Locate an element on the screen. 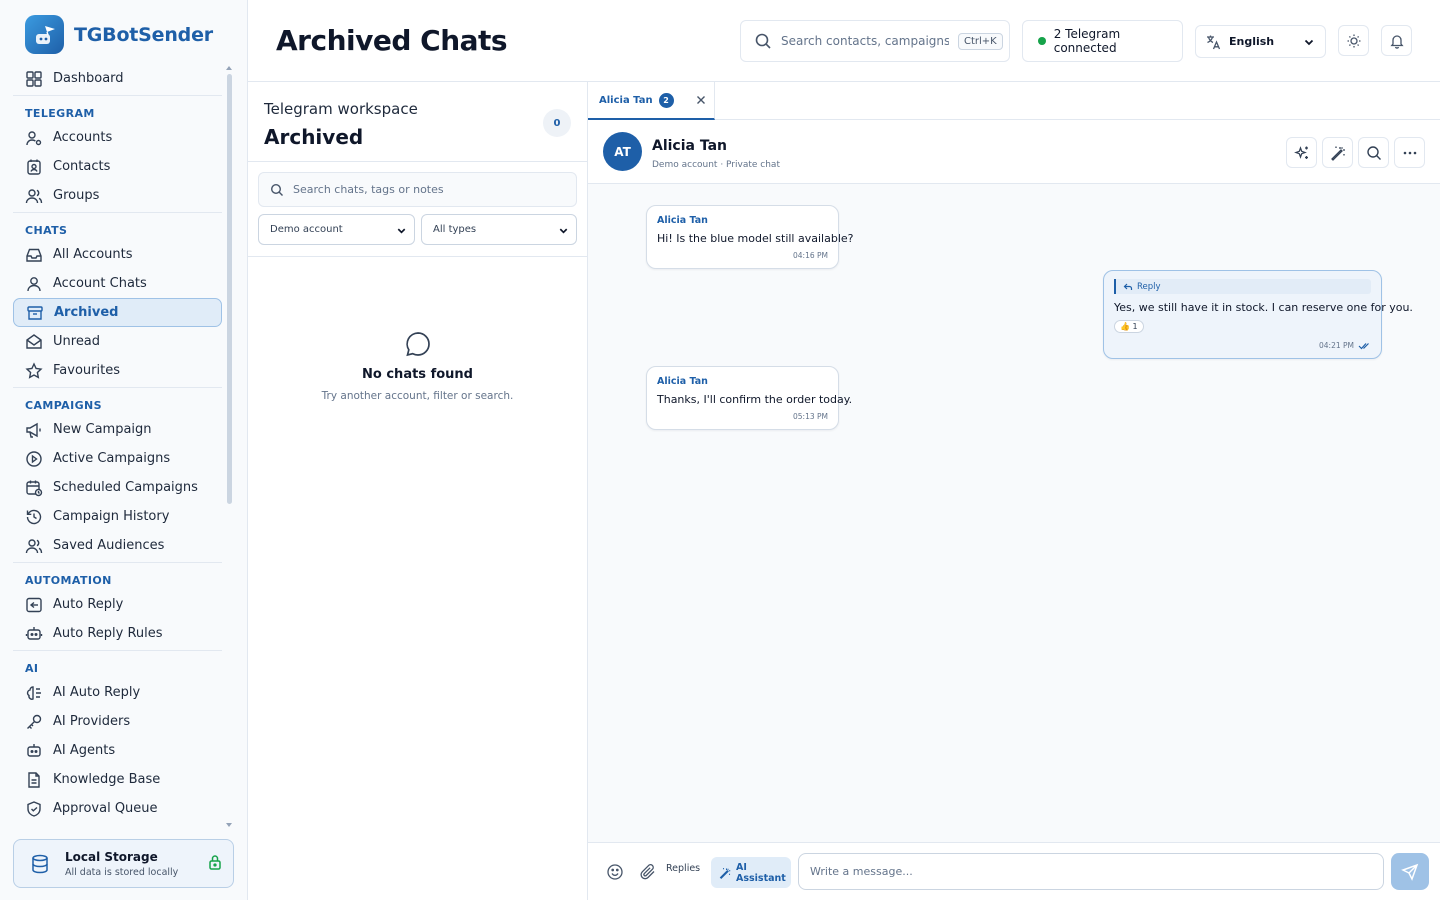 This screenshot has width=1440, height=900. notifications-button is located at coordinates (1396, 40).